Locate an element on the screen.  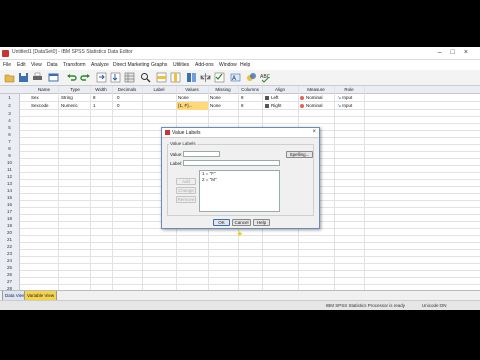
row-number: 12 is located at coordinates (10, 176).